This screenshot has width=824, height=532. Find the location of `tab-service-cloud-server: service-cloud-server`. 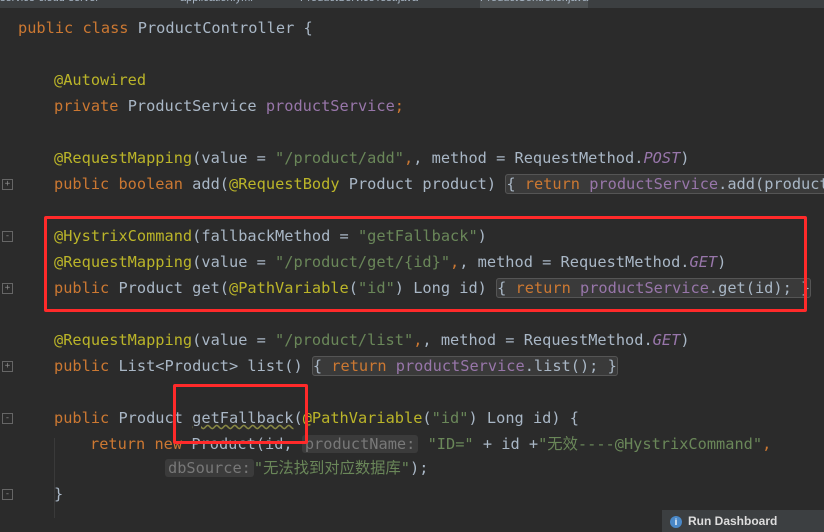

tab-service-cloud-server: service-cloud-server is located at coordinates (49, 4).